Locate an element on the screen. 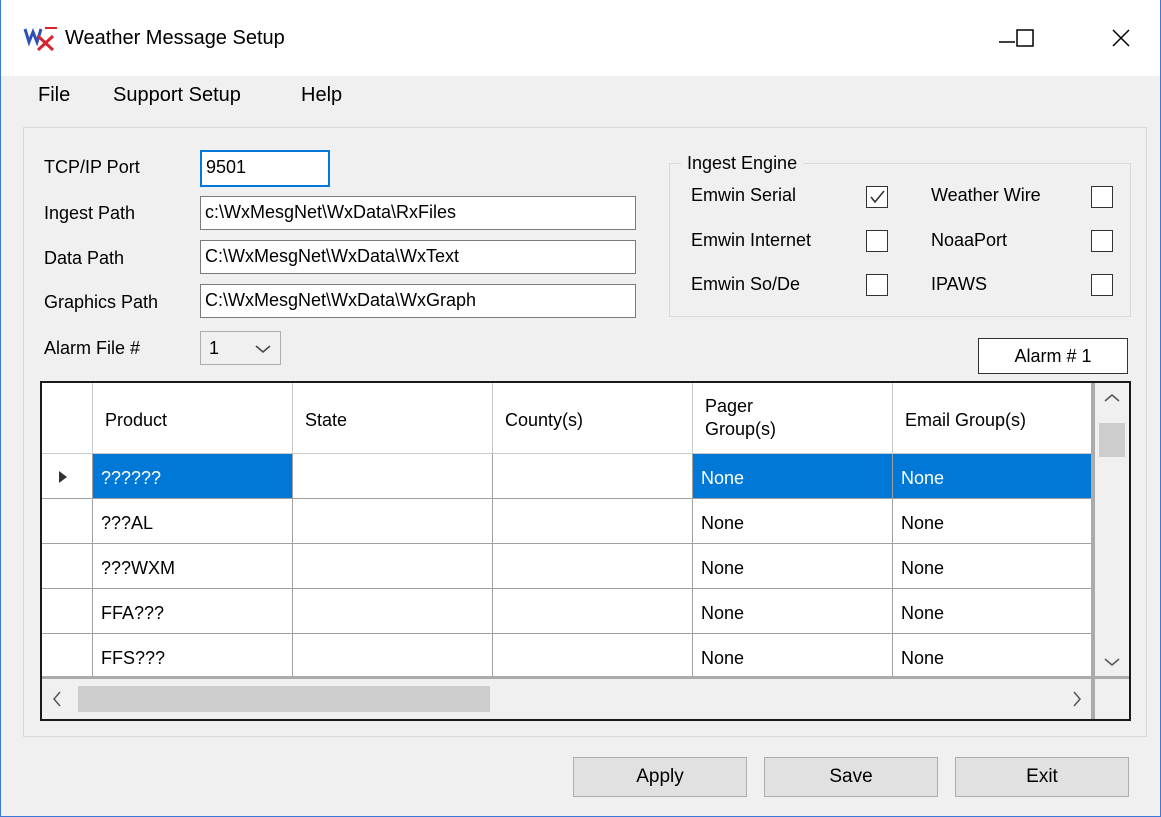 The height and width of the screenshot is (817, 1161). ingest-engine-legend: Ingest Engine is located at coordinates (742, 163).